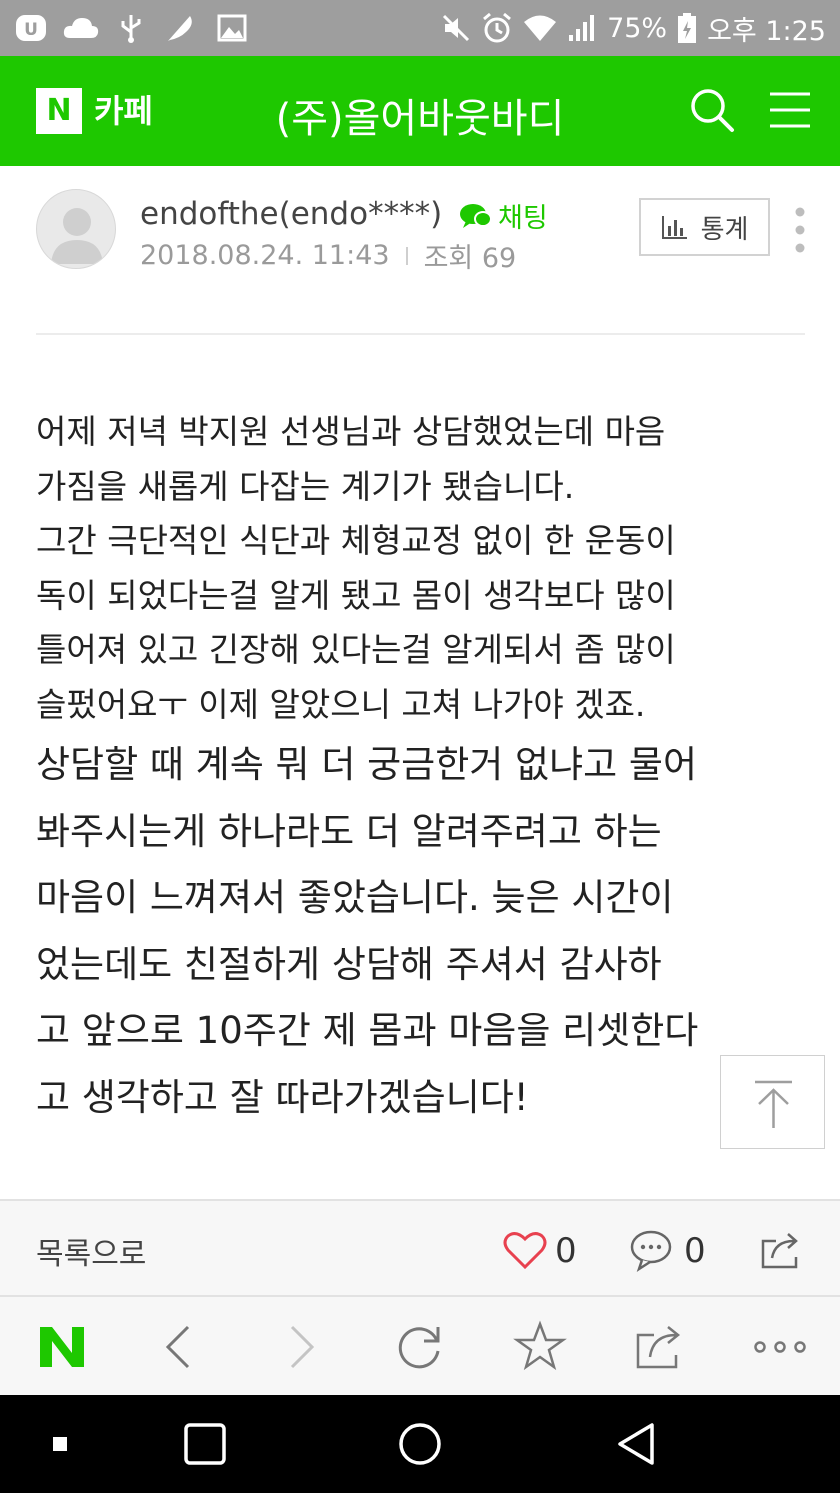 Image resolution: width=840 pixels, height=1493 pixels. Describe the element at coordinates (265, 255) in the screenshot. I see `post-date: 2018.08.24. 11:43` at that location.